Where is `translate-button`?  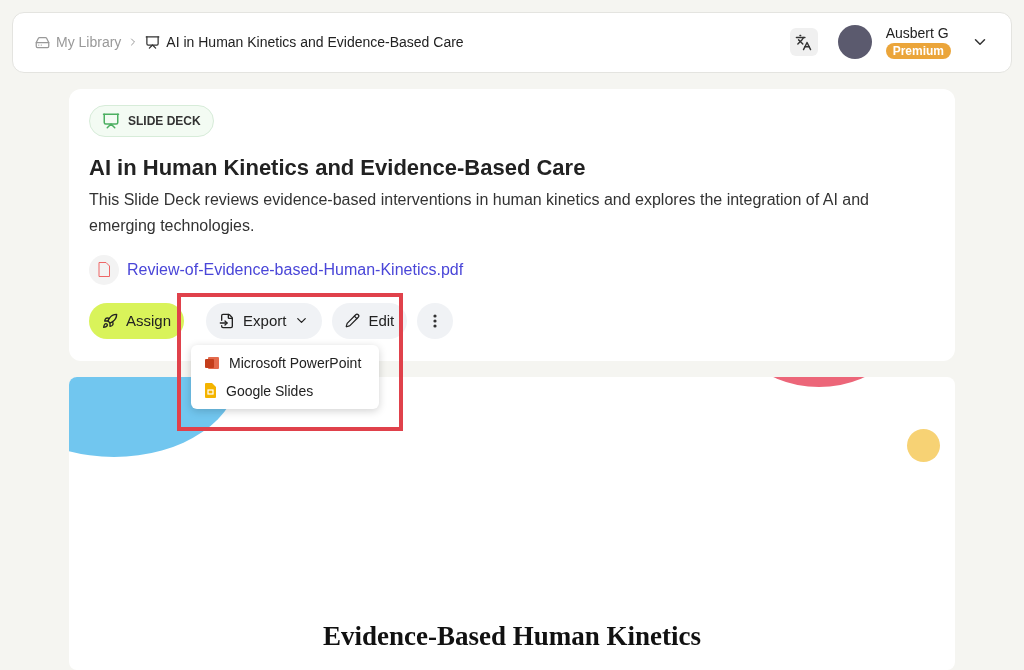 translate-button is located at coordinates (803, 42).